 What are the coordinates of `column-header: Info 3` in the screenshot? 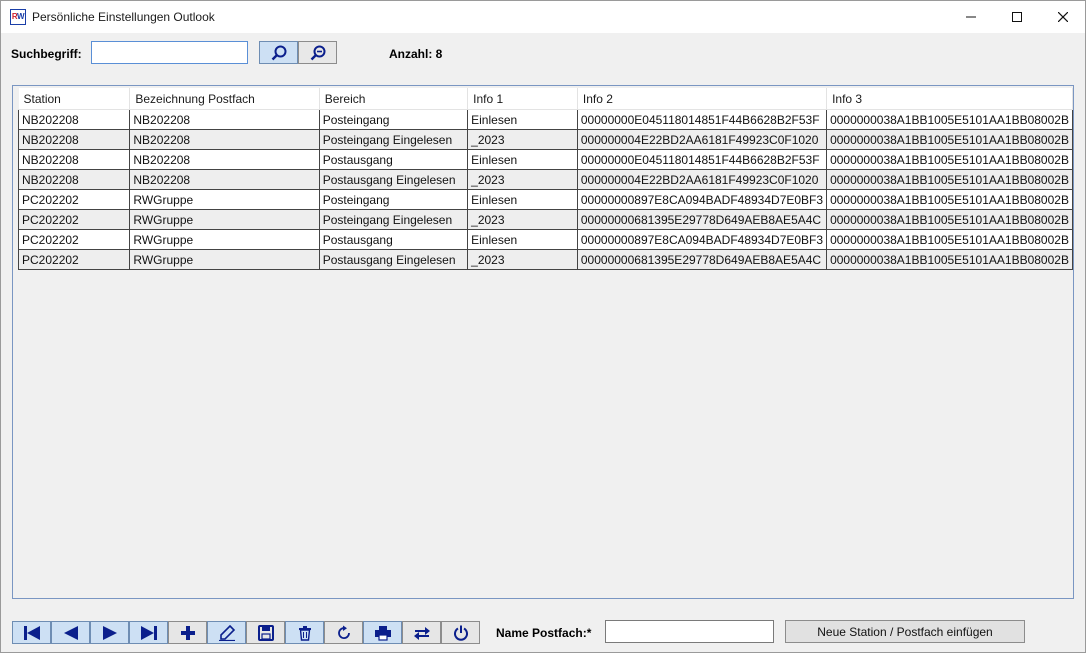 It's located at (949, 99).